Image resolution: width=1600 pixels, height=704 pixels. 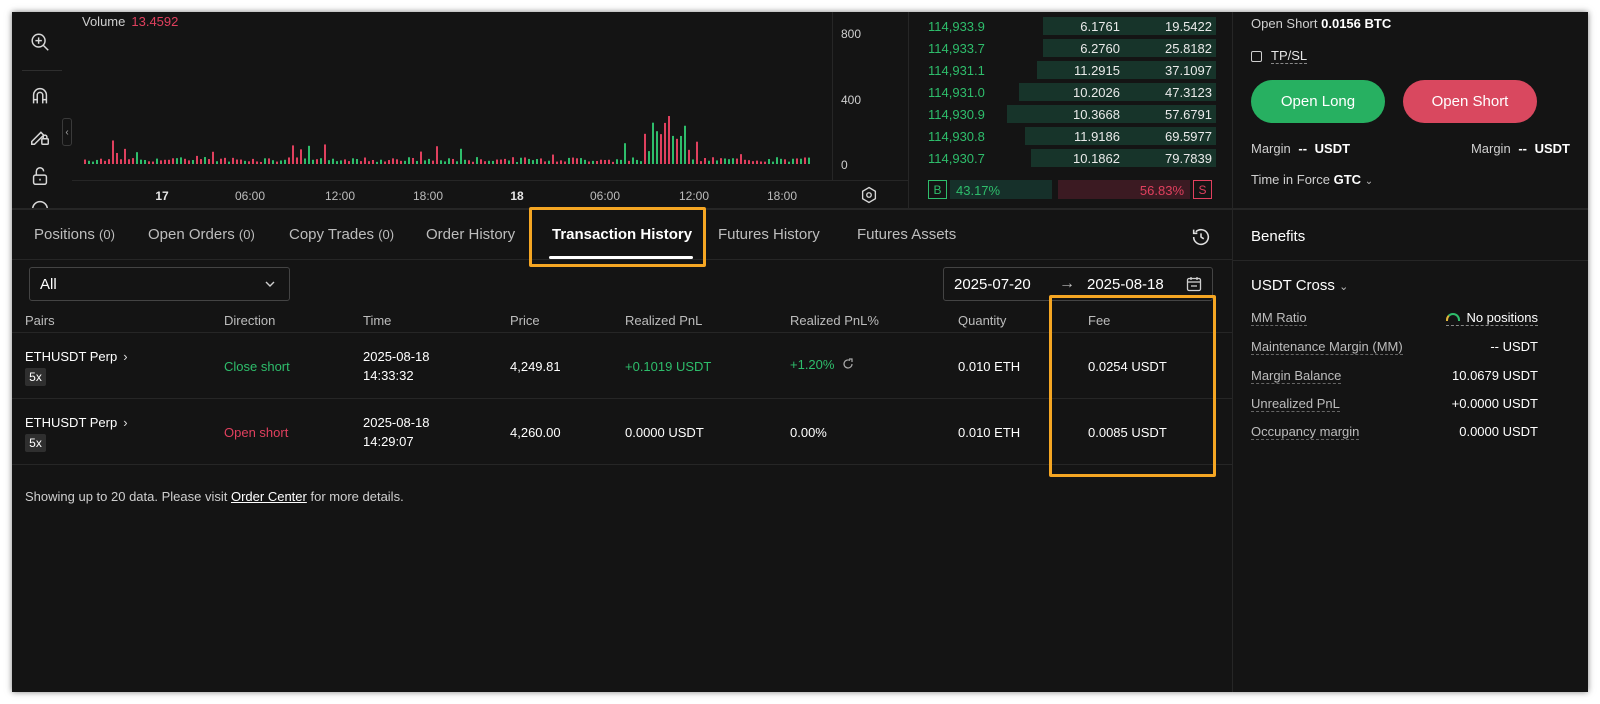 I want to click on tpsl-toggle: TP/SL, so click(x=1279, y=56).